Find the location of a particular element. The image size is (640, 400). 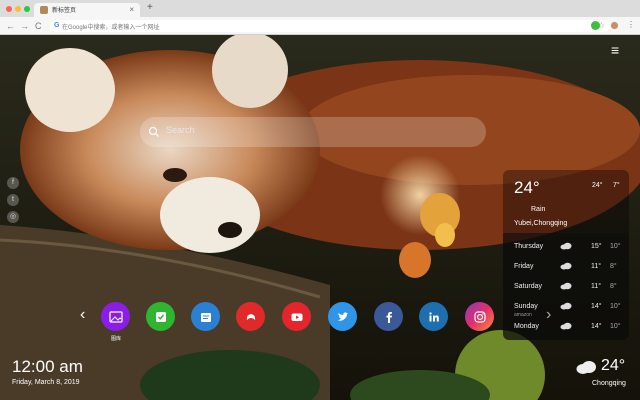

facebook-icon: f is located at coordinates (13, 183).